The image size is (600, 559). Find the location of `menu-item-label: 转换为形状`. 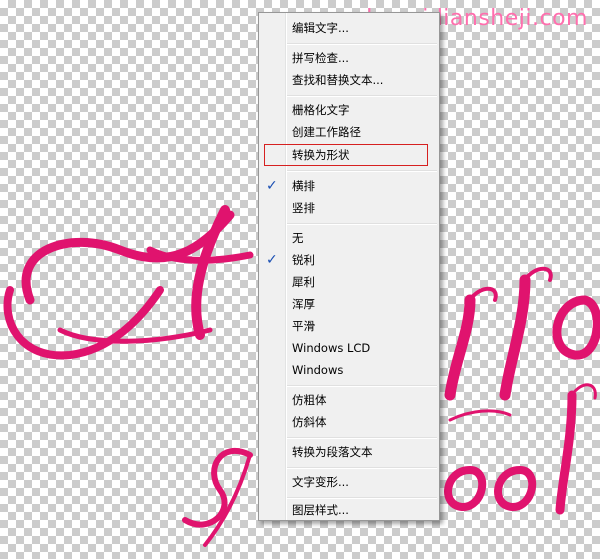

menu-item-label: 转换为形状 is located at coordinates (321, 155).